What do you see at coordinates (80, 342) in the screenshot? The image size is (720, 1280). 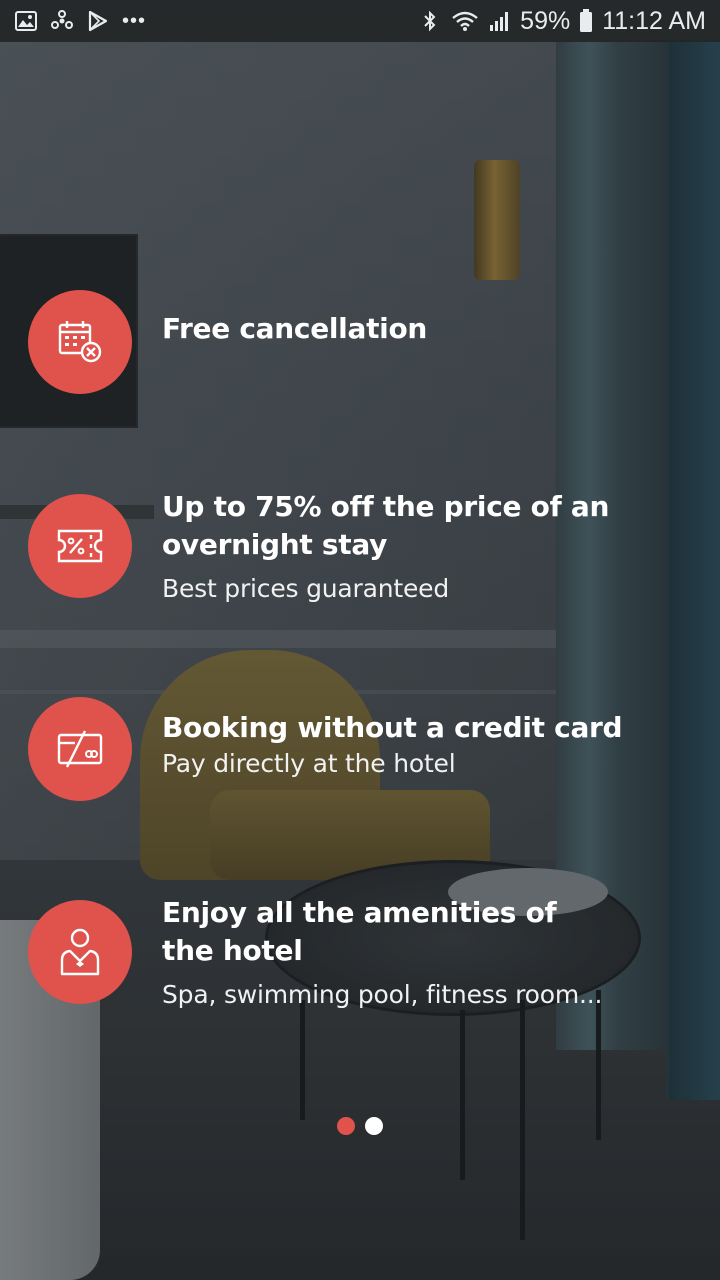 I see `calendar-cancel-icon` at bounding box center [80, 342].